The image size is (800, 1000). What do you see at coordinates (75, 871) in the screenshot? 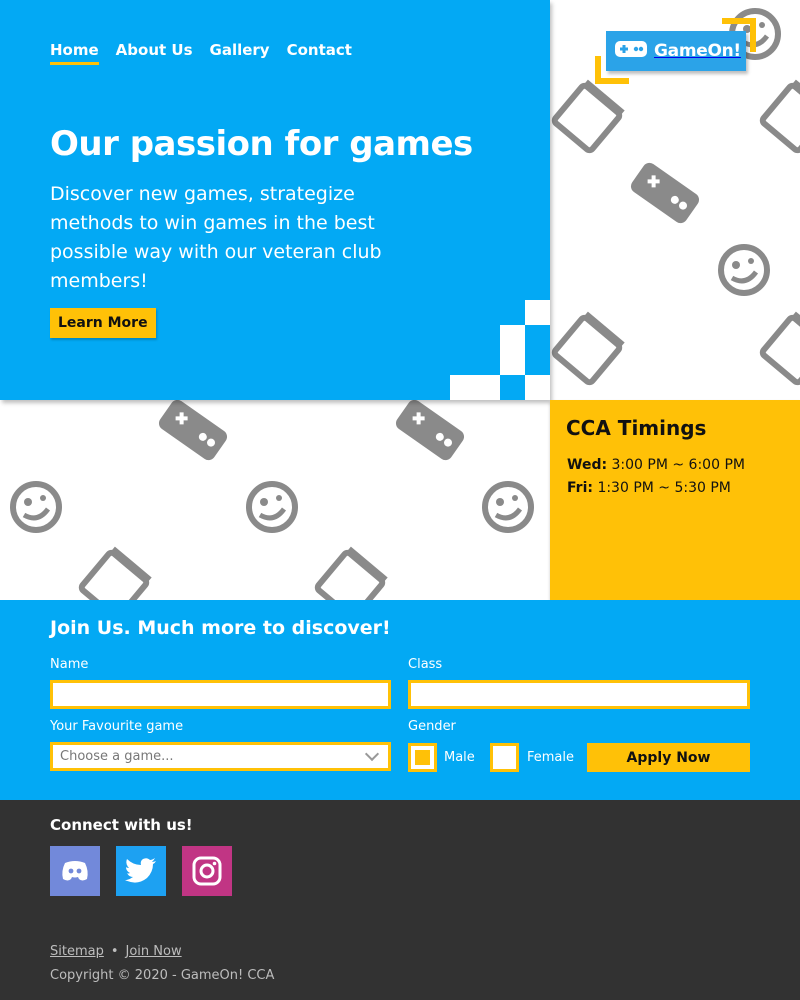
I see `discord-icon` at bounding box center [75, 871].